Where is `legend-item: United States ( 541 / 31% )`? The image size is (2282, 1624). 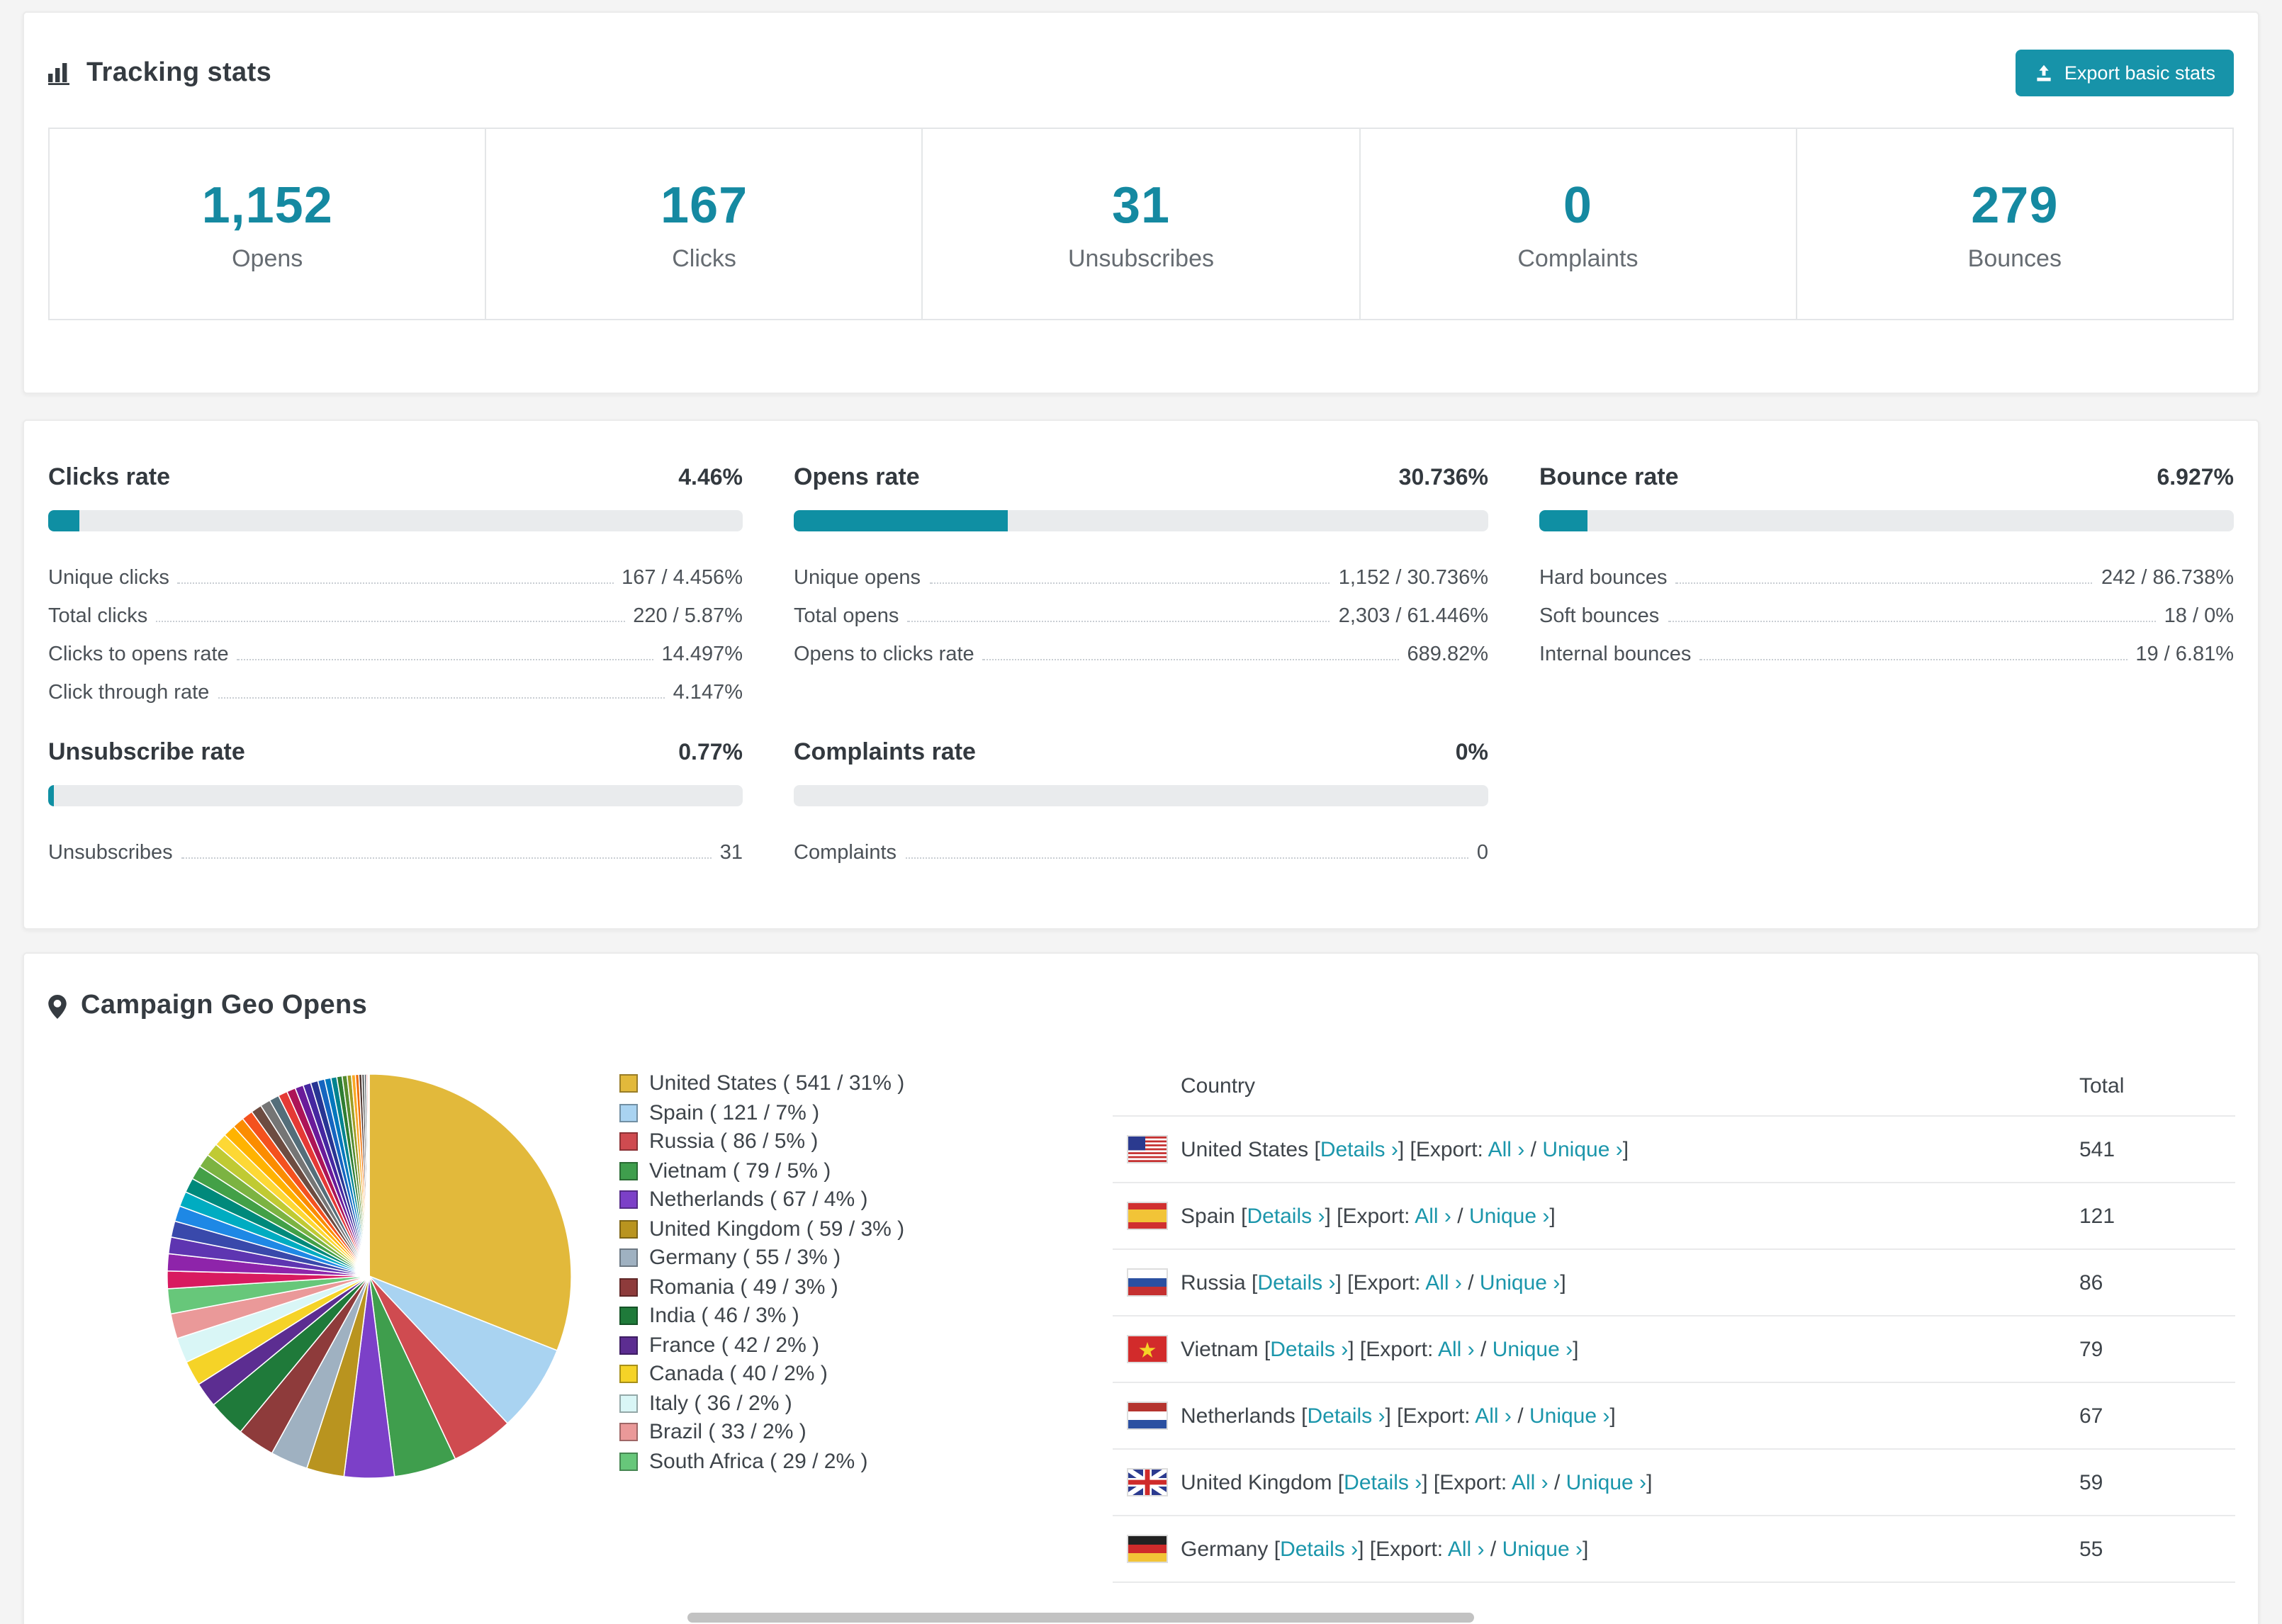
legend-item: United States ( 541 / 31% ) is located at coordinates (866, 1084).